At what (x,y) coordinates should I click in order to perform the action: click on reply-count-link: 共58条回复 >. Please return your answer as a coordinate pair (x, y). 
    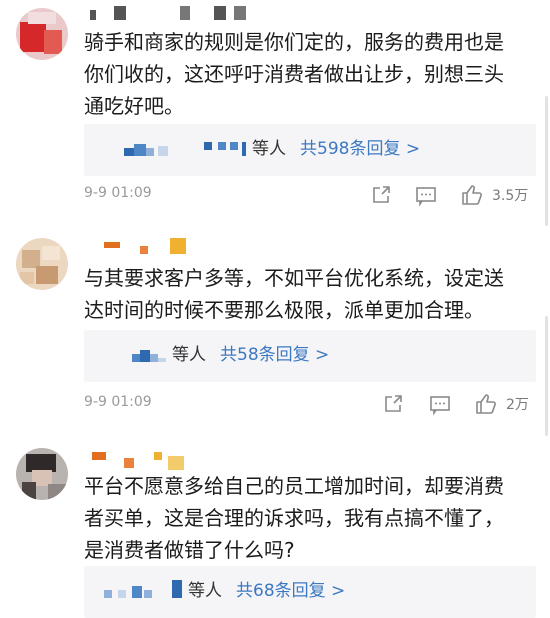
    Looking at the image, I should click on (274, 355).